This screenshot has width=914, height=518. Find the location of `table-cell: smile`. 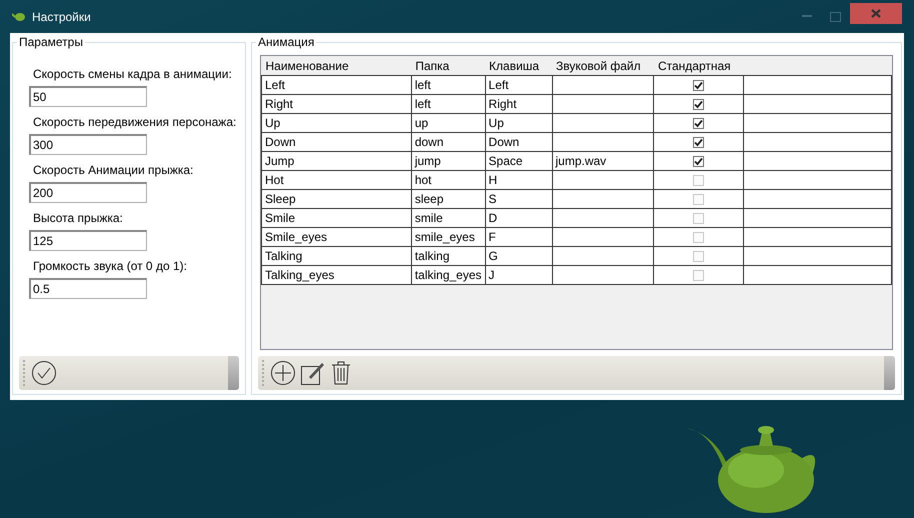

table-cell: smile is located at coordinates (448, 218).